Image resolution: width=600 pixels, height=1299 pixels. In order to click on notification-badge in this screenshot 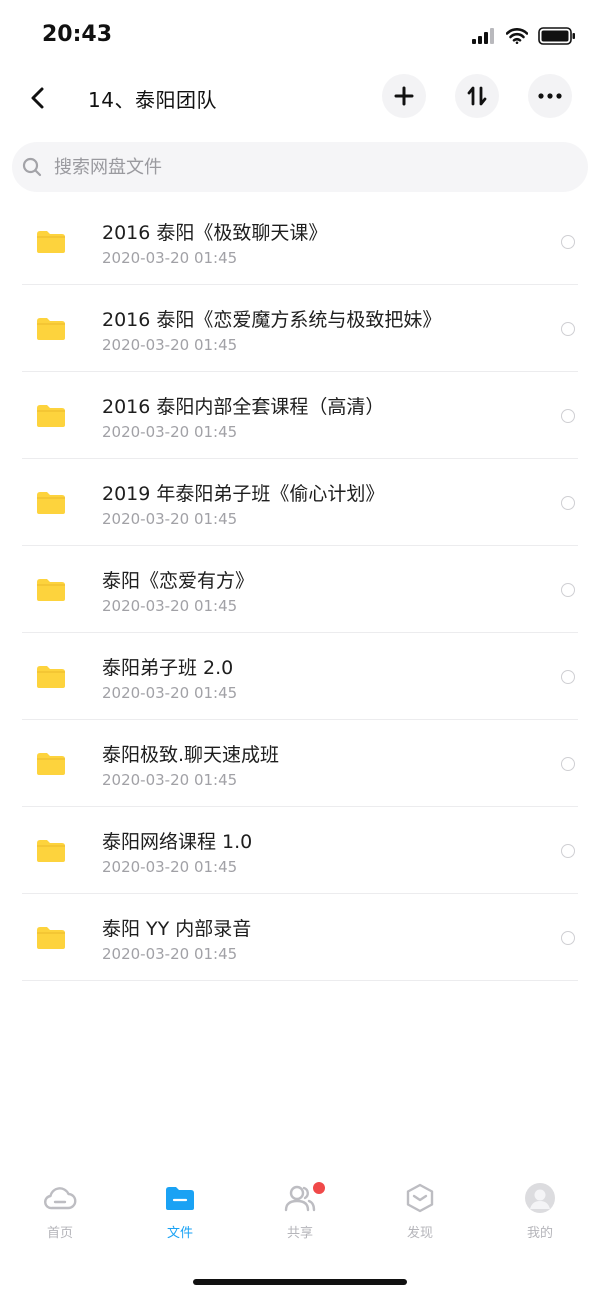, I will do `click(319, 1188)`.